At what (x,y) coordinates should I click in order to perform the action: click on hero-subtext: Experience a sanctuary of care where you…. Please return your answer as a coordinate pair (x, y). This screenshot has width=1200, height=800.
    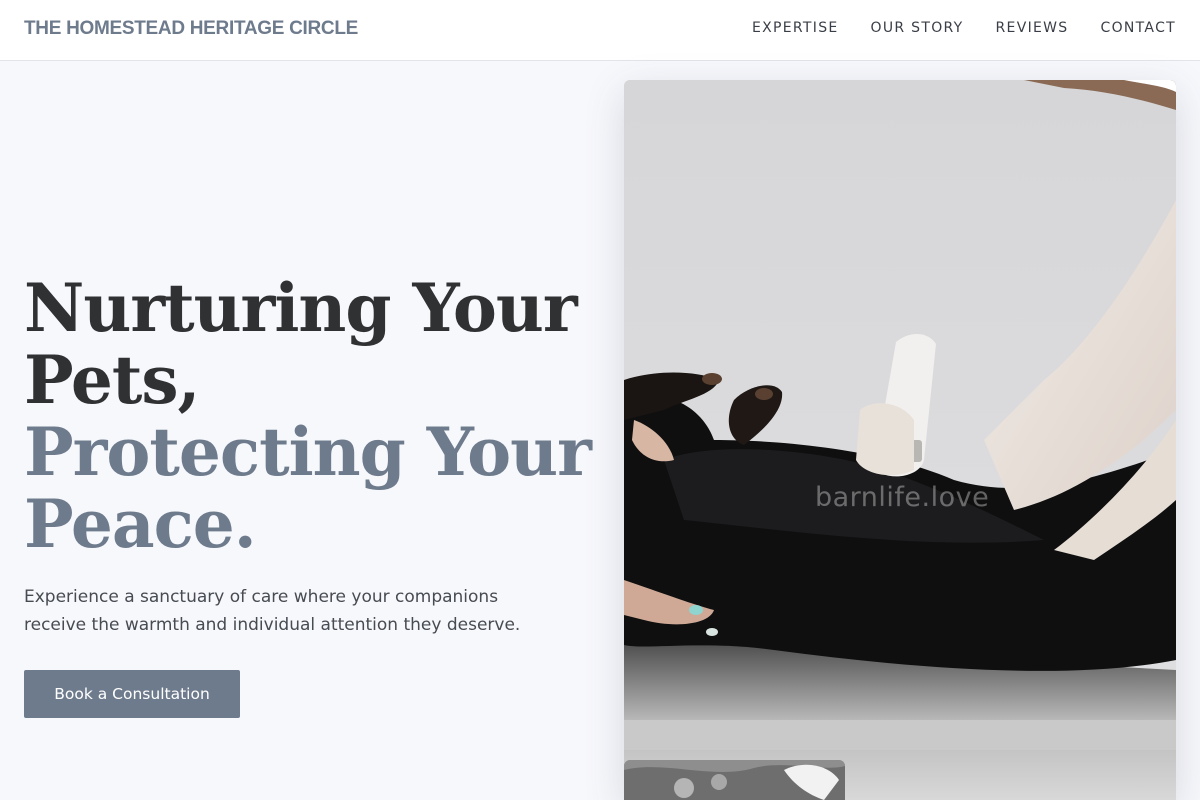
    Looking at the image, I should click on (272, 611).